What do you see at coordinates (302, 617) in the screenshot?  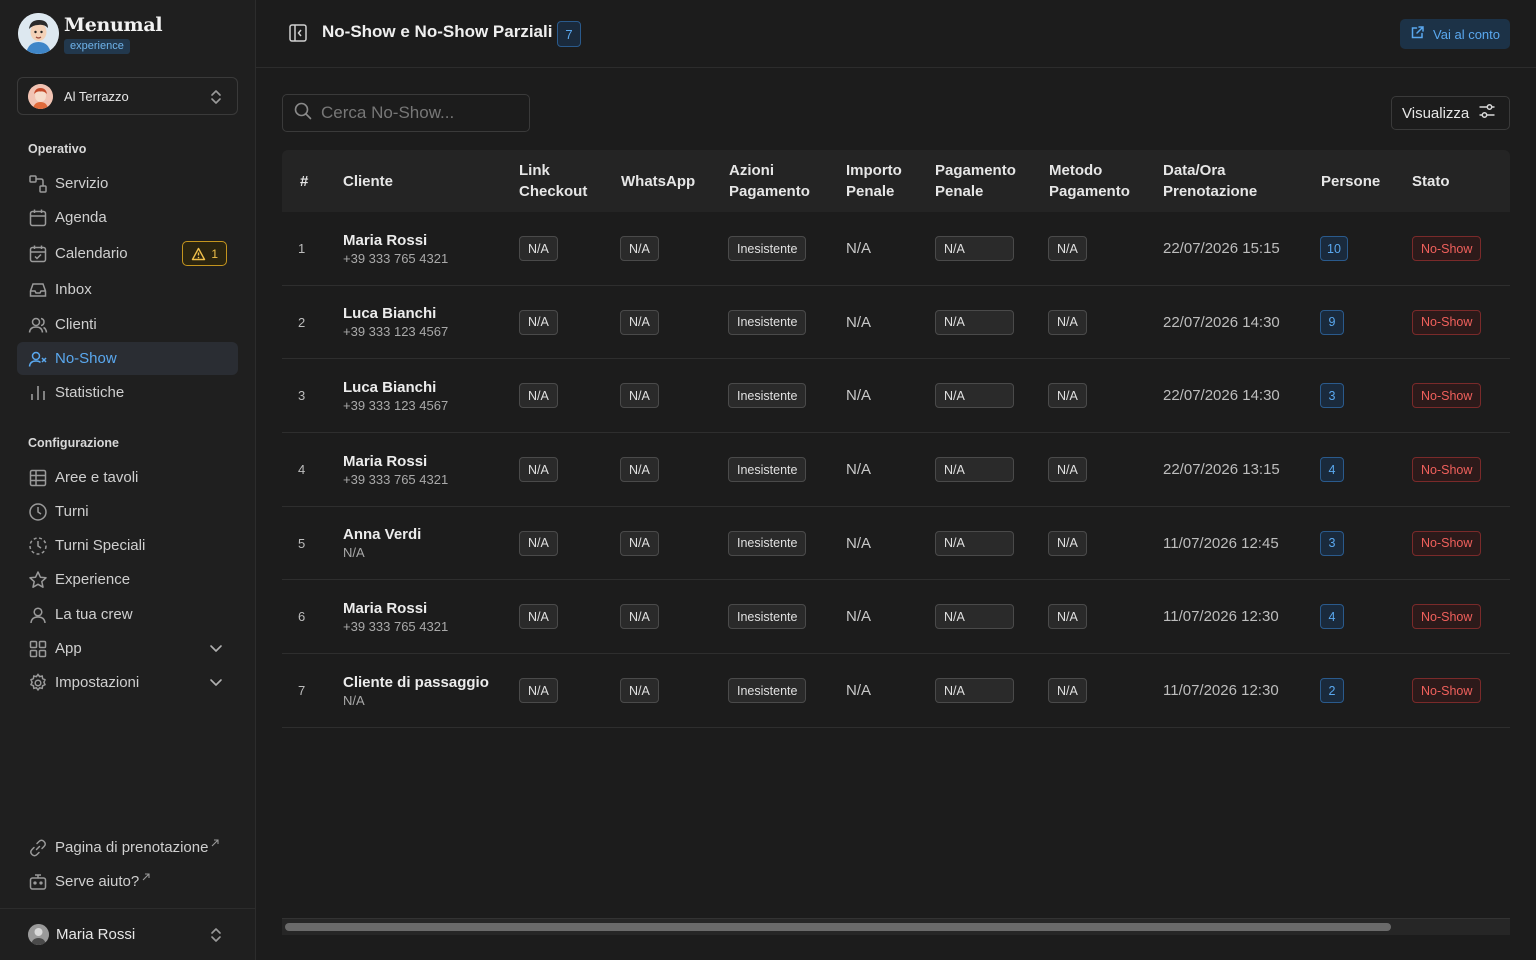 I see `row-index: 6` at bounding box center [302, 617].